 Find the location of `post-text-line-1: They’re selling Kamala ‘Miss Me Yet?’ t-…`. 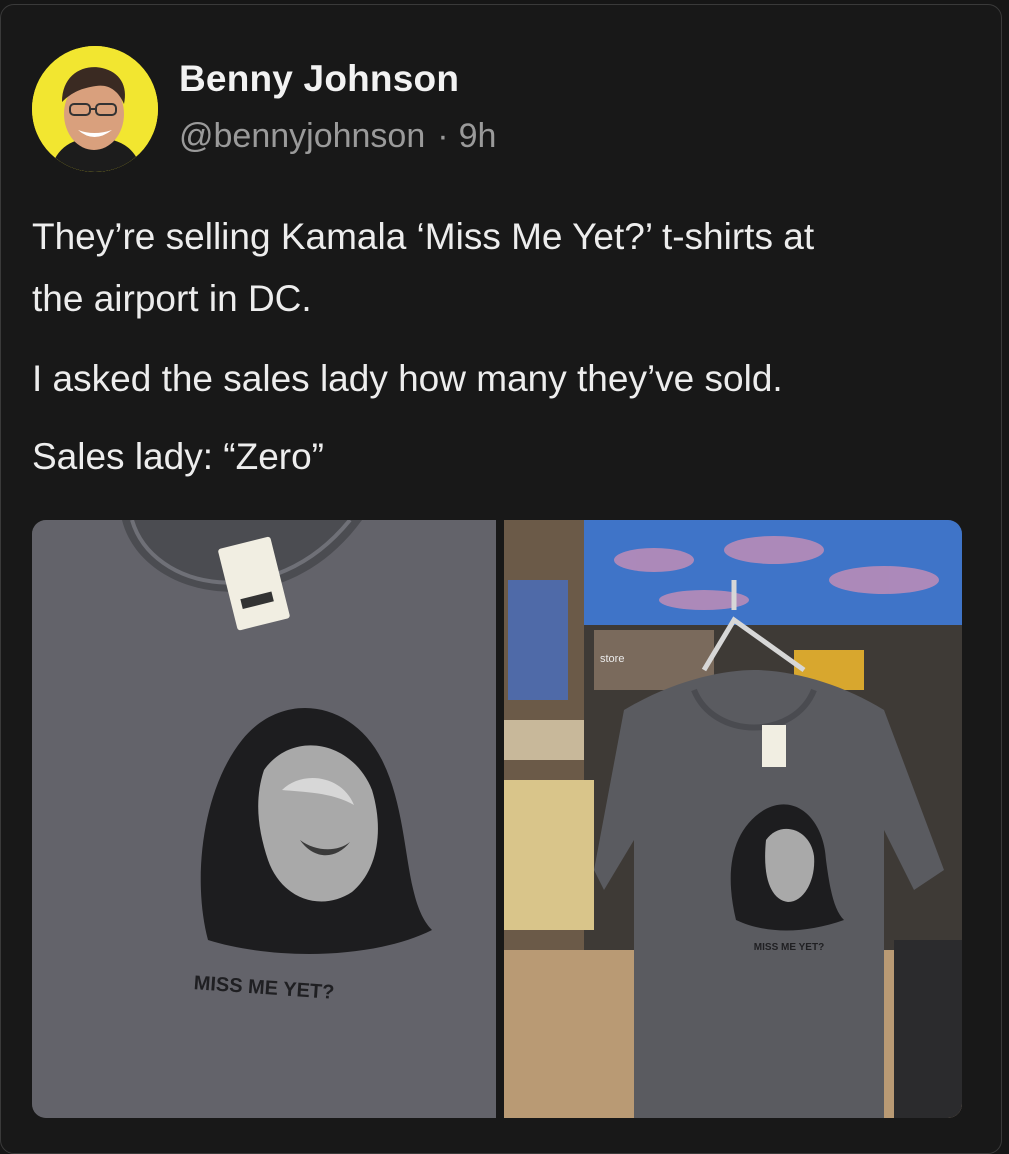

post-text-line-1: They’re selling Kamala ‘Miss Me Yet?’ t-… is located at coordinates (423, 236).